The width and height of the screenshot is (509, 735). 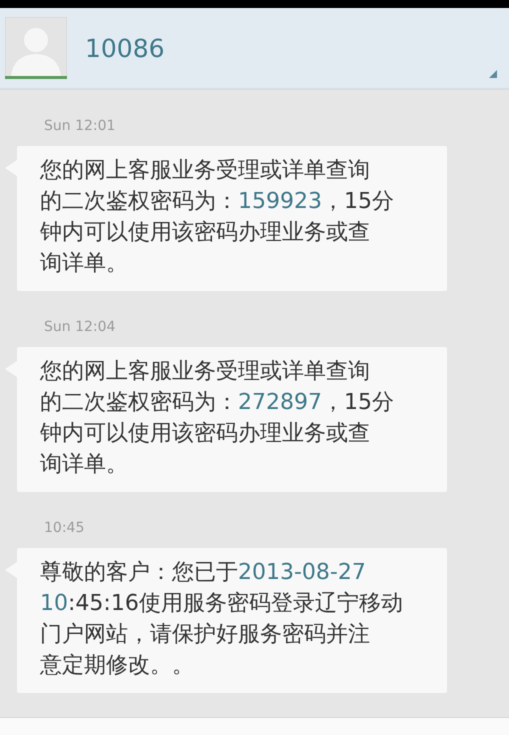 I want to click on avatar-icon, so click(x=36, y=48).